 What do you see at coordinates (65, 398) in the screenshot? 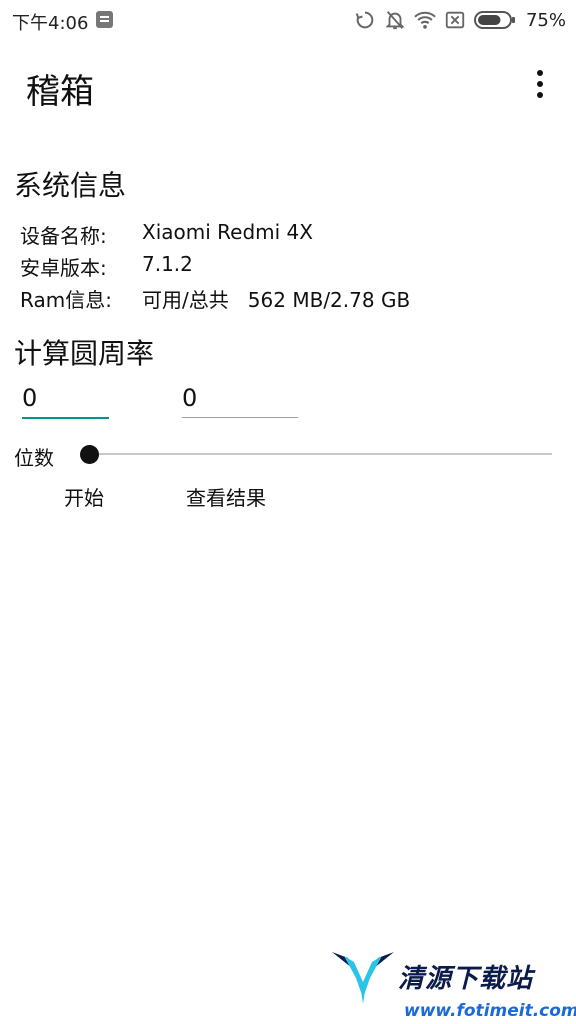
I see `precision-input` at bounding box center [65, 398].